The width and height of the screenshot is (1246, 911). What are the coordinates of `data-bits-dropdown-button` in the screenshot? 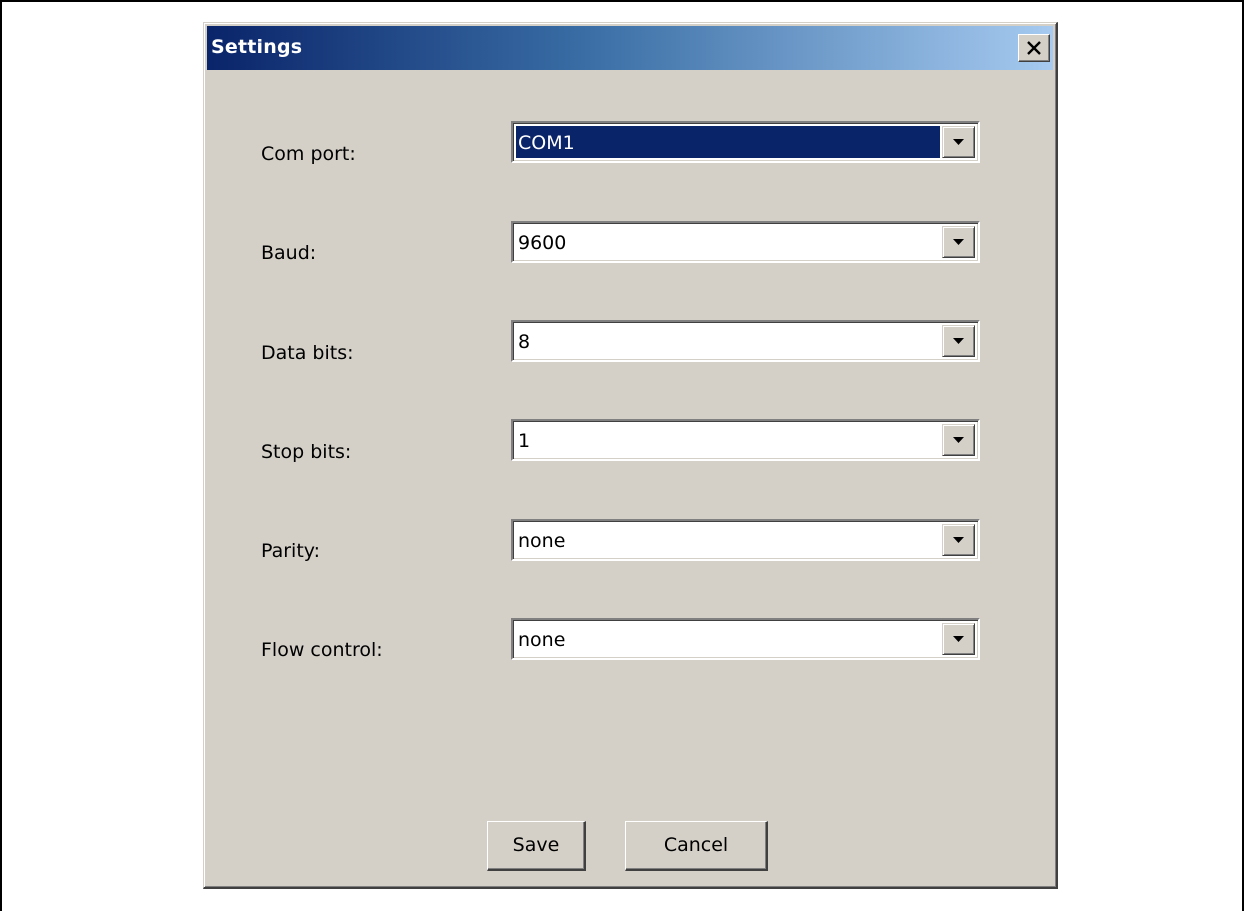 It's located at (958, 341).